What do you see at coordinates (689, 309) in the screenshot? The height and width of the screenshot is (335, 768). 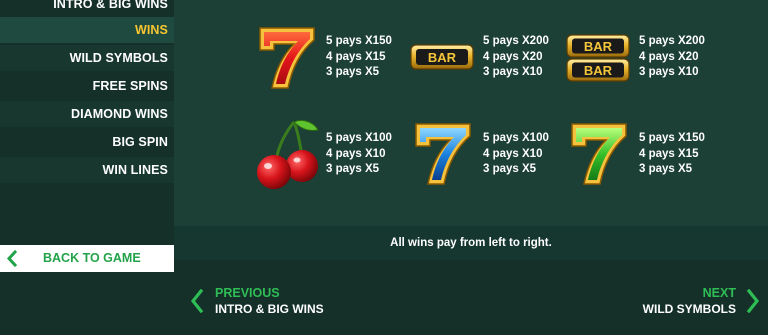 I see `next-target: WILD SYMBOLS` at bounding box center [689, 309].